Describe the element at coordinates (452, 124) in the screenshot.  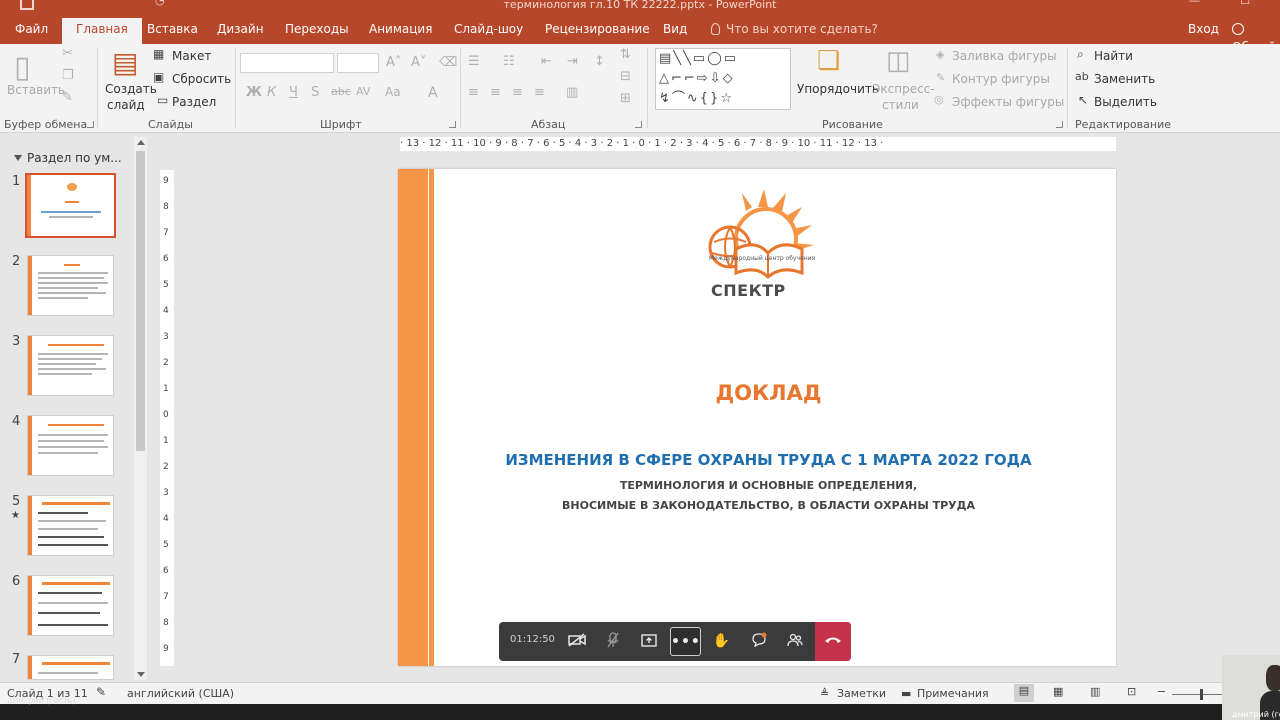
I see `font-launcher-icon` at that location.